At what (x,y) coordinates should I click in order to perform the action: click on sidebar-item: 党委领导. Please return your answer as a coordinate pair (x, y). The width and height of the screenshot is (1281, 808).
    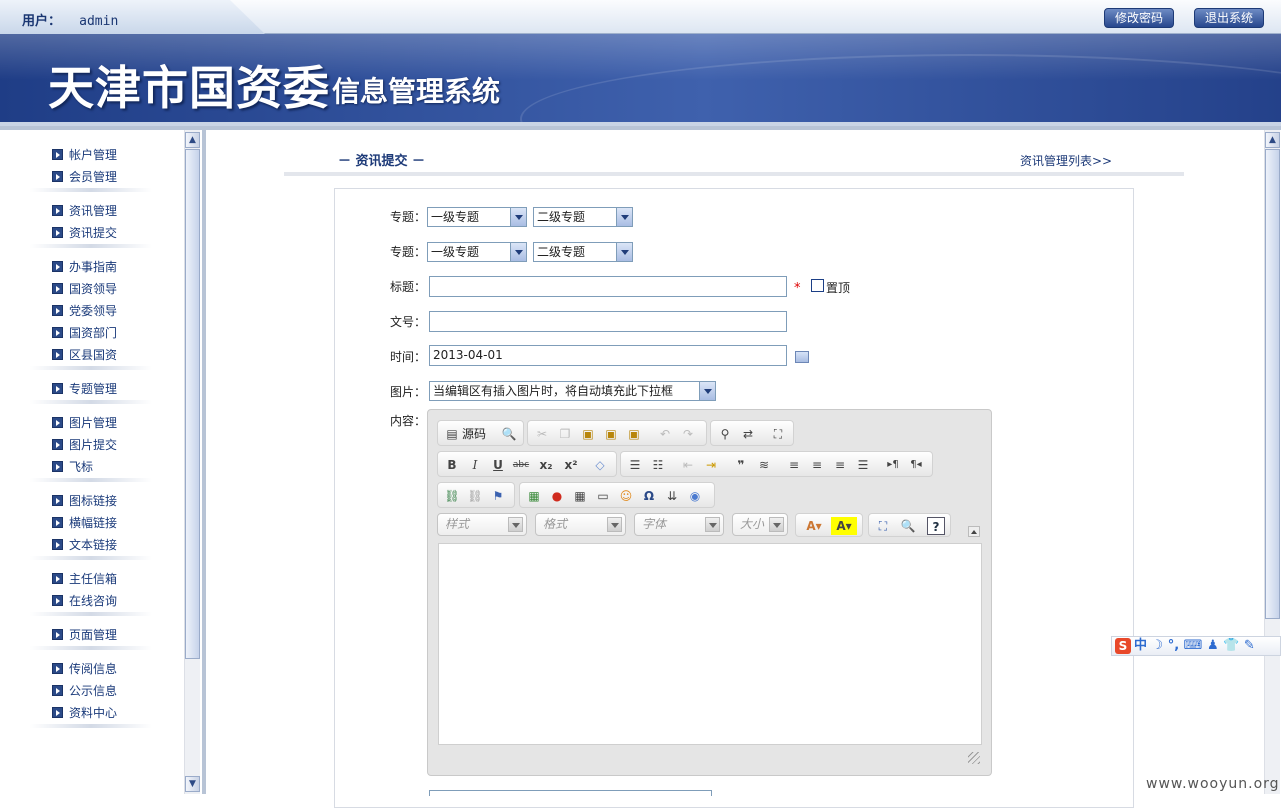
    Looking at the image, I should click on (84, 311).